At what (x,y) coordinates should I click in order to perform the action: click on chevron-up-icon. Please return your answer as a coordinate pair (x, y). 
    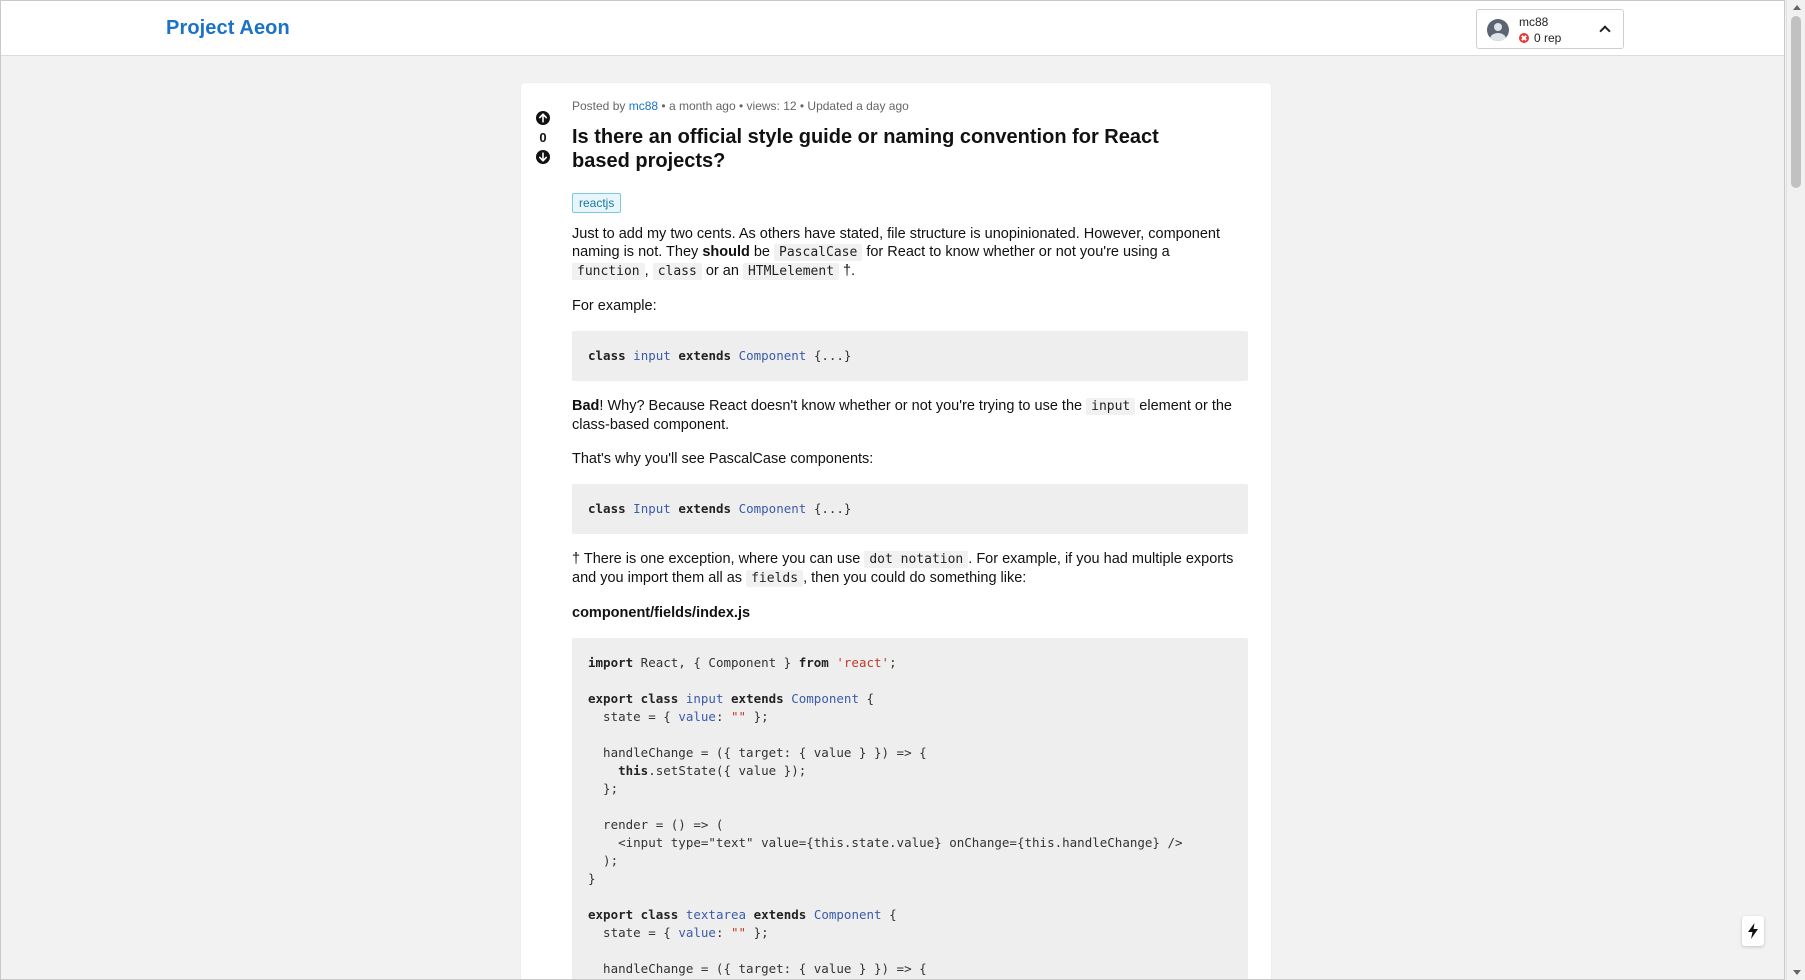
    Looking at the image, I should click on (1605, 31).